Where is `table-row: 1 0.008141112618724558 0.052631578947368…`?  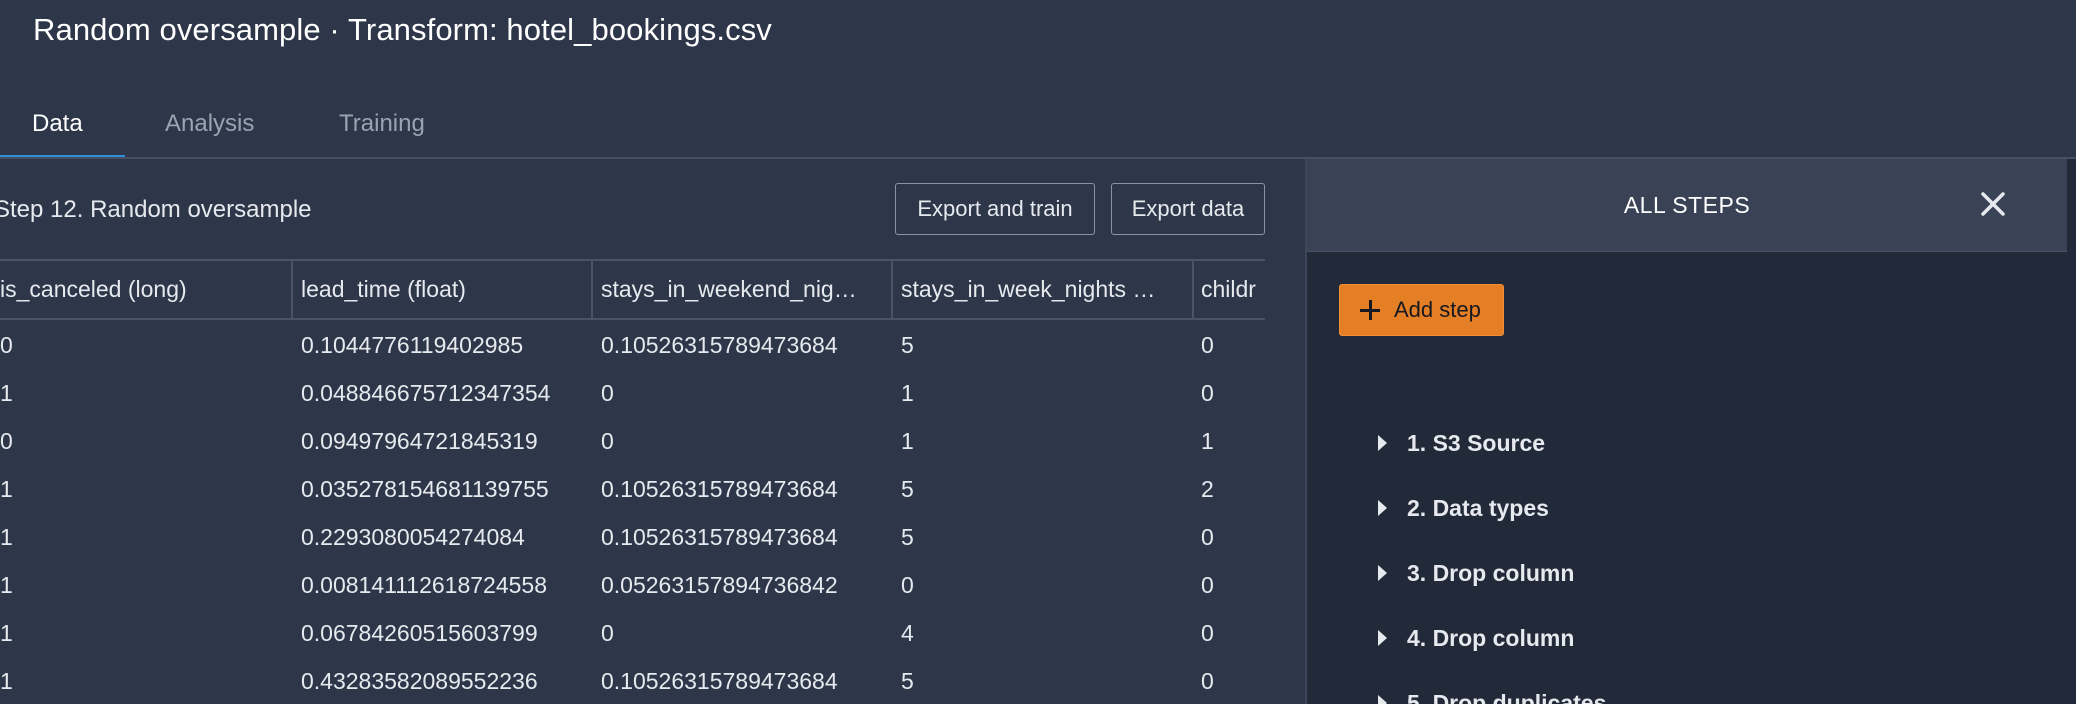
table-row: 1 0.008141112618724558 0.052631578947368… is located at coordinates (632, 585).